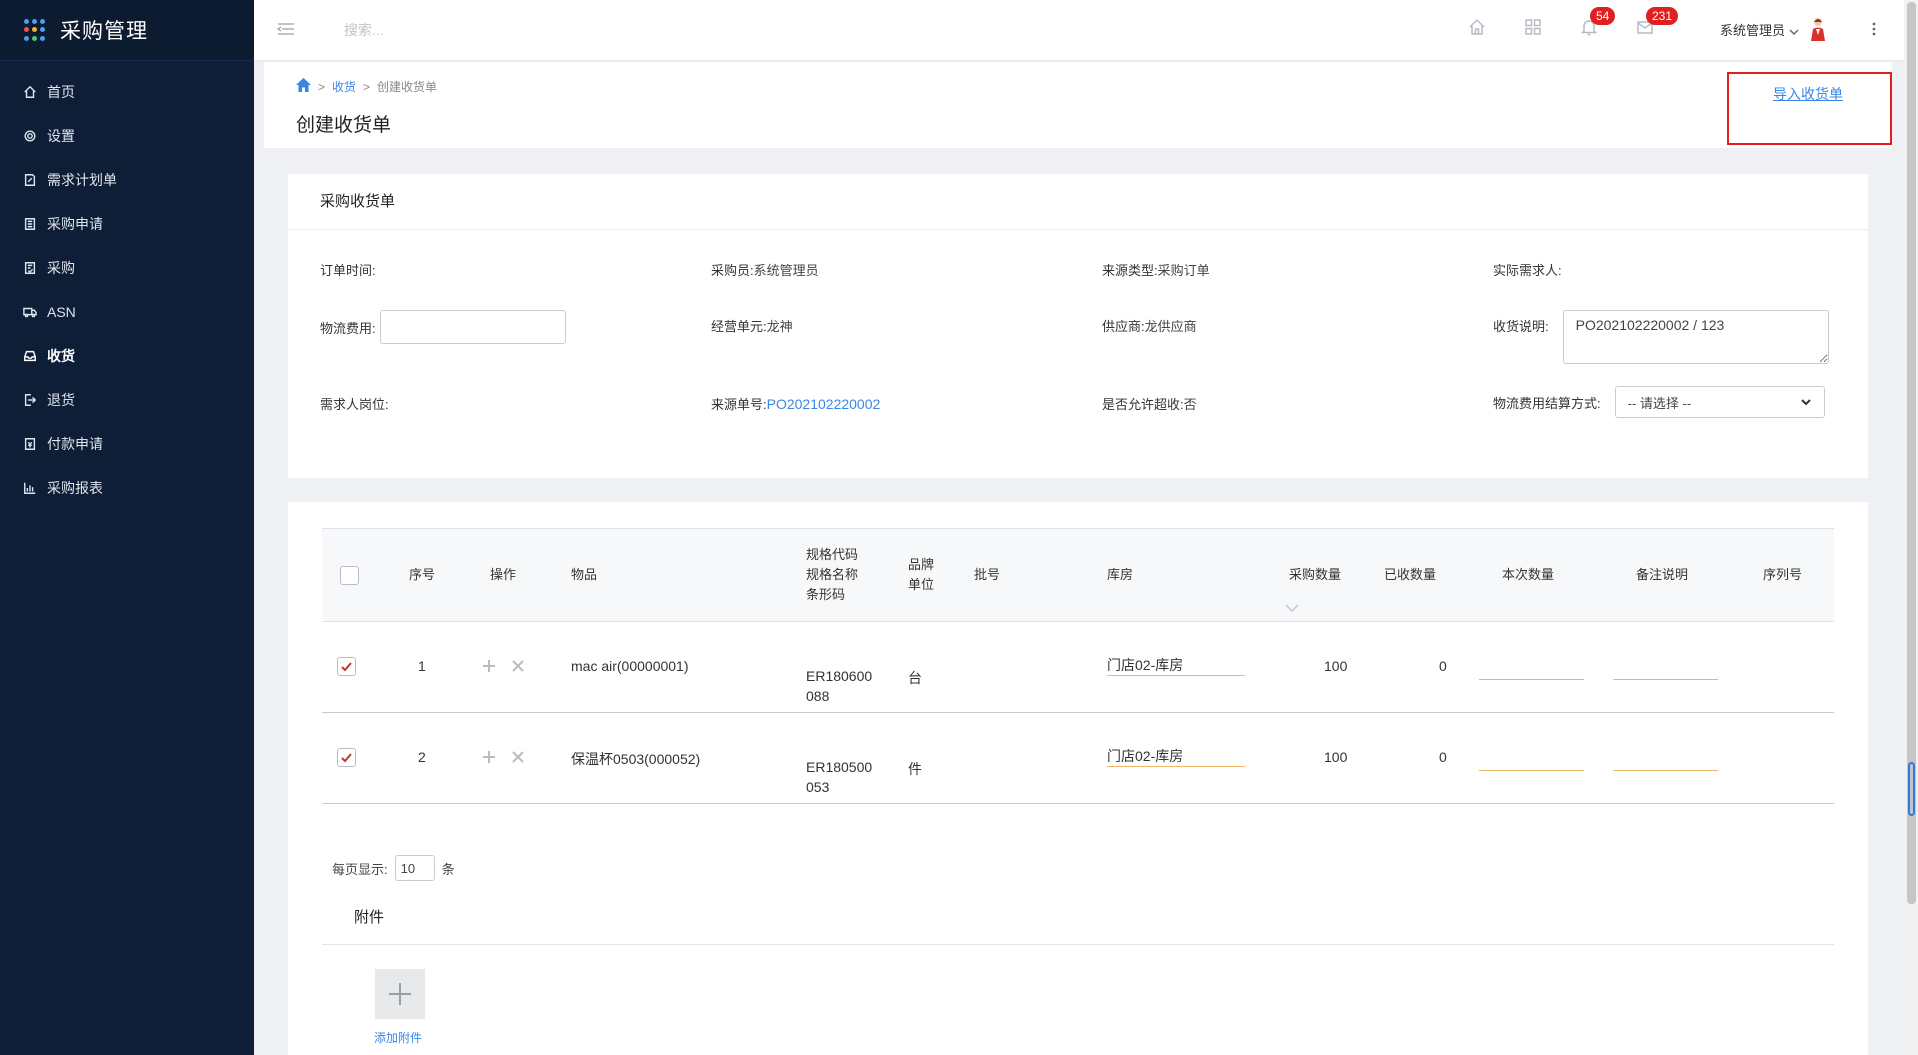  I want to click on sidebar-item-purchase-request: 采购申请, so click(127, 224).